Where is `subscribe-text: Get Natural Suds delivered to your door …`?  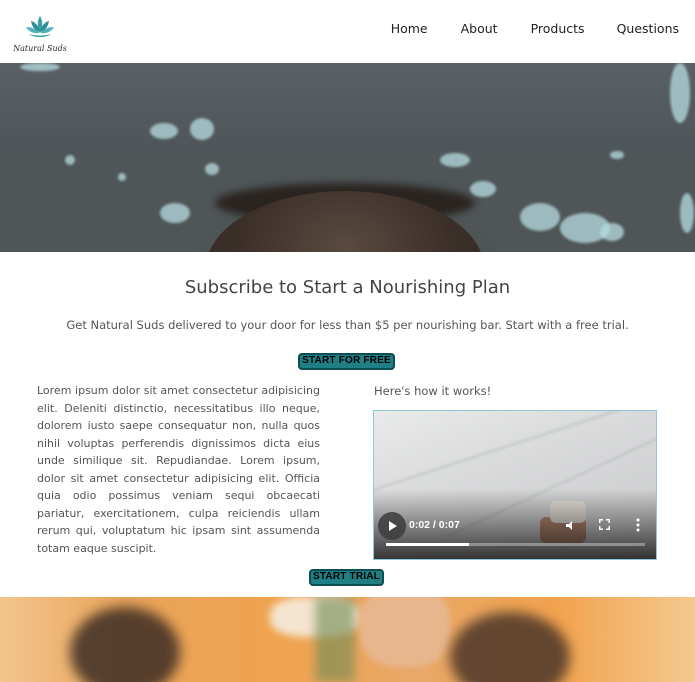 subscribe-text: Get Natural Suds delivered to your door … is located at coordinates (347, 325).